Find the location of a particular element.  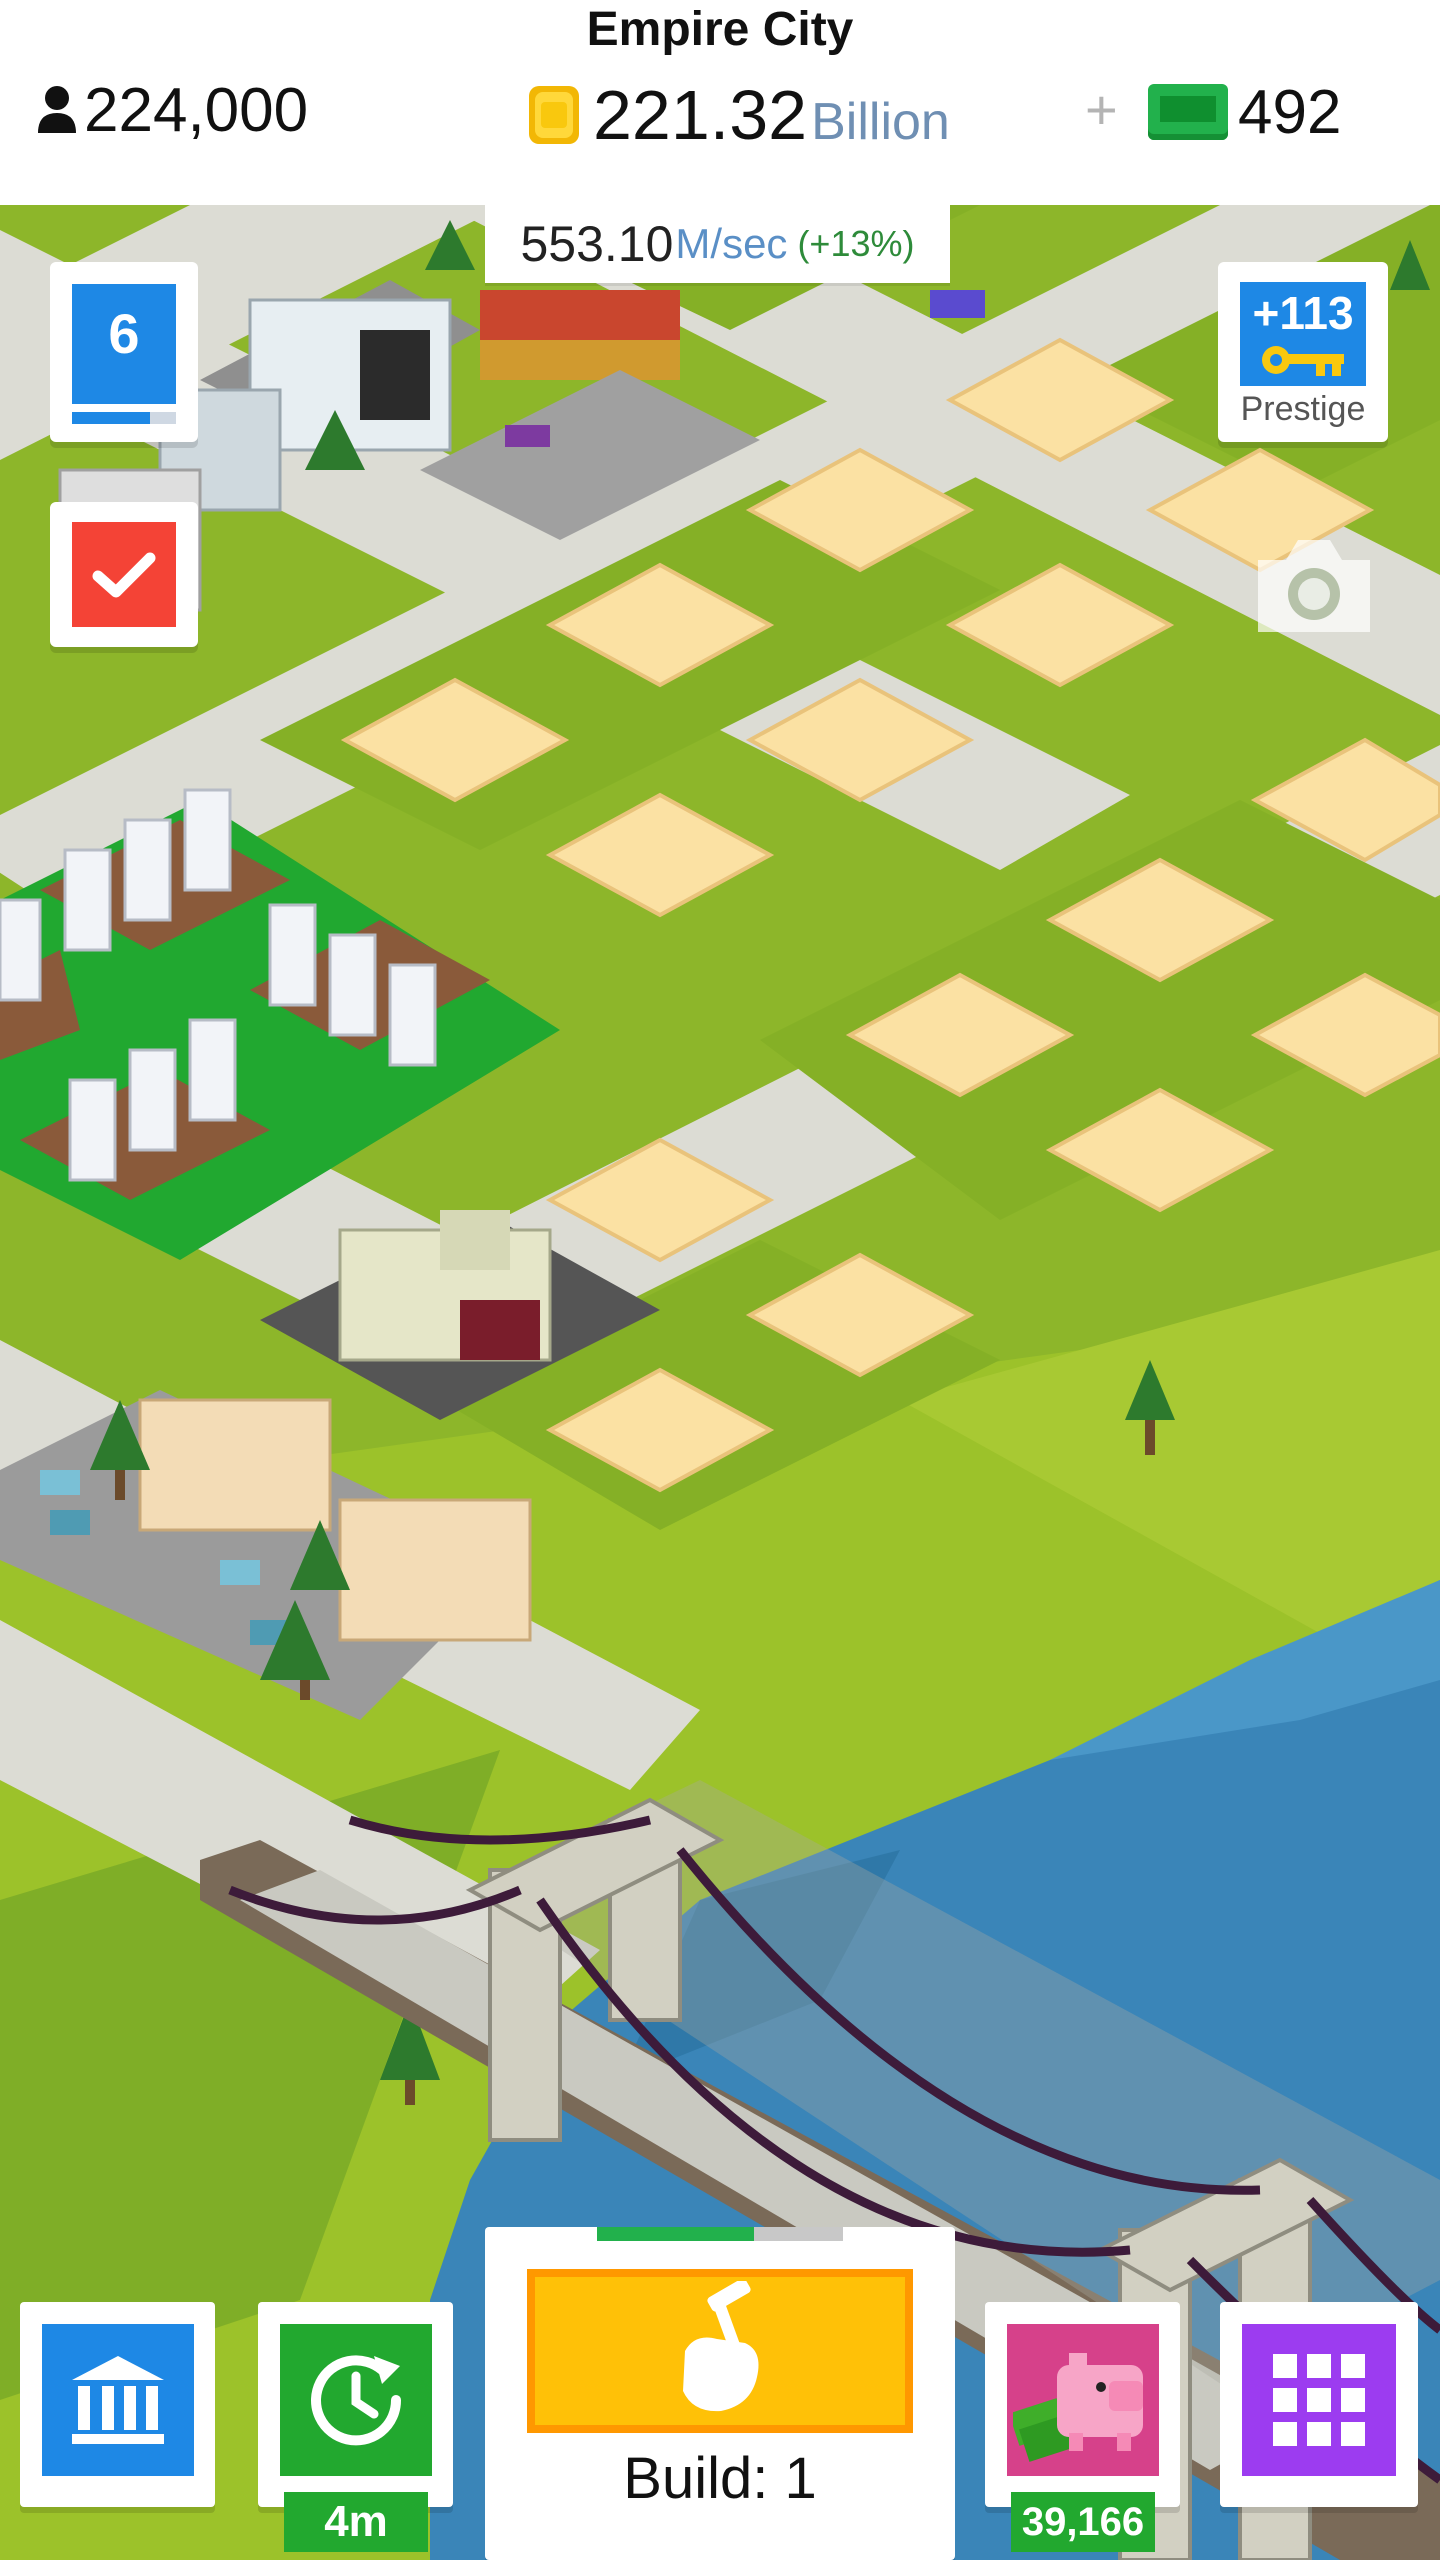

build-progress-bar is located at coordinates (720, 2234).